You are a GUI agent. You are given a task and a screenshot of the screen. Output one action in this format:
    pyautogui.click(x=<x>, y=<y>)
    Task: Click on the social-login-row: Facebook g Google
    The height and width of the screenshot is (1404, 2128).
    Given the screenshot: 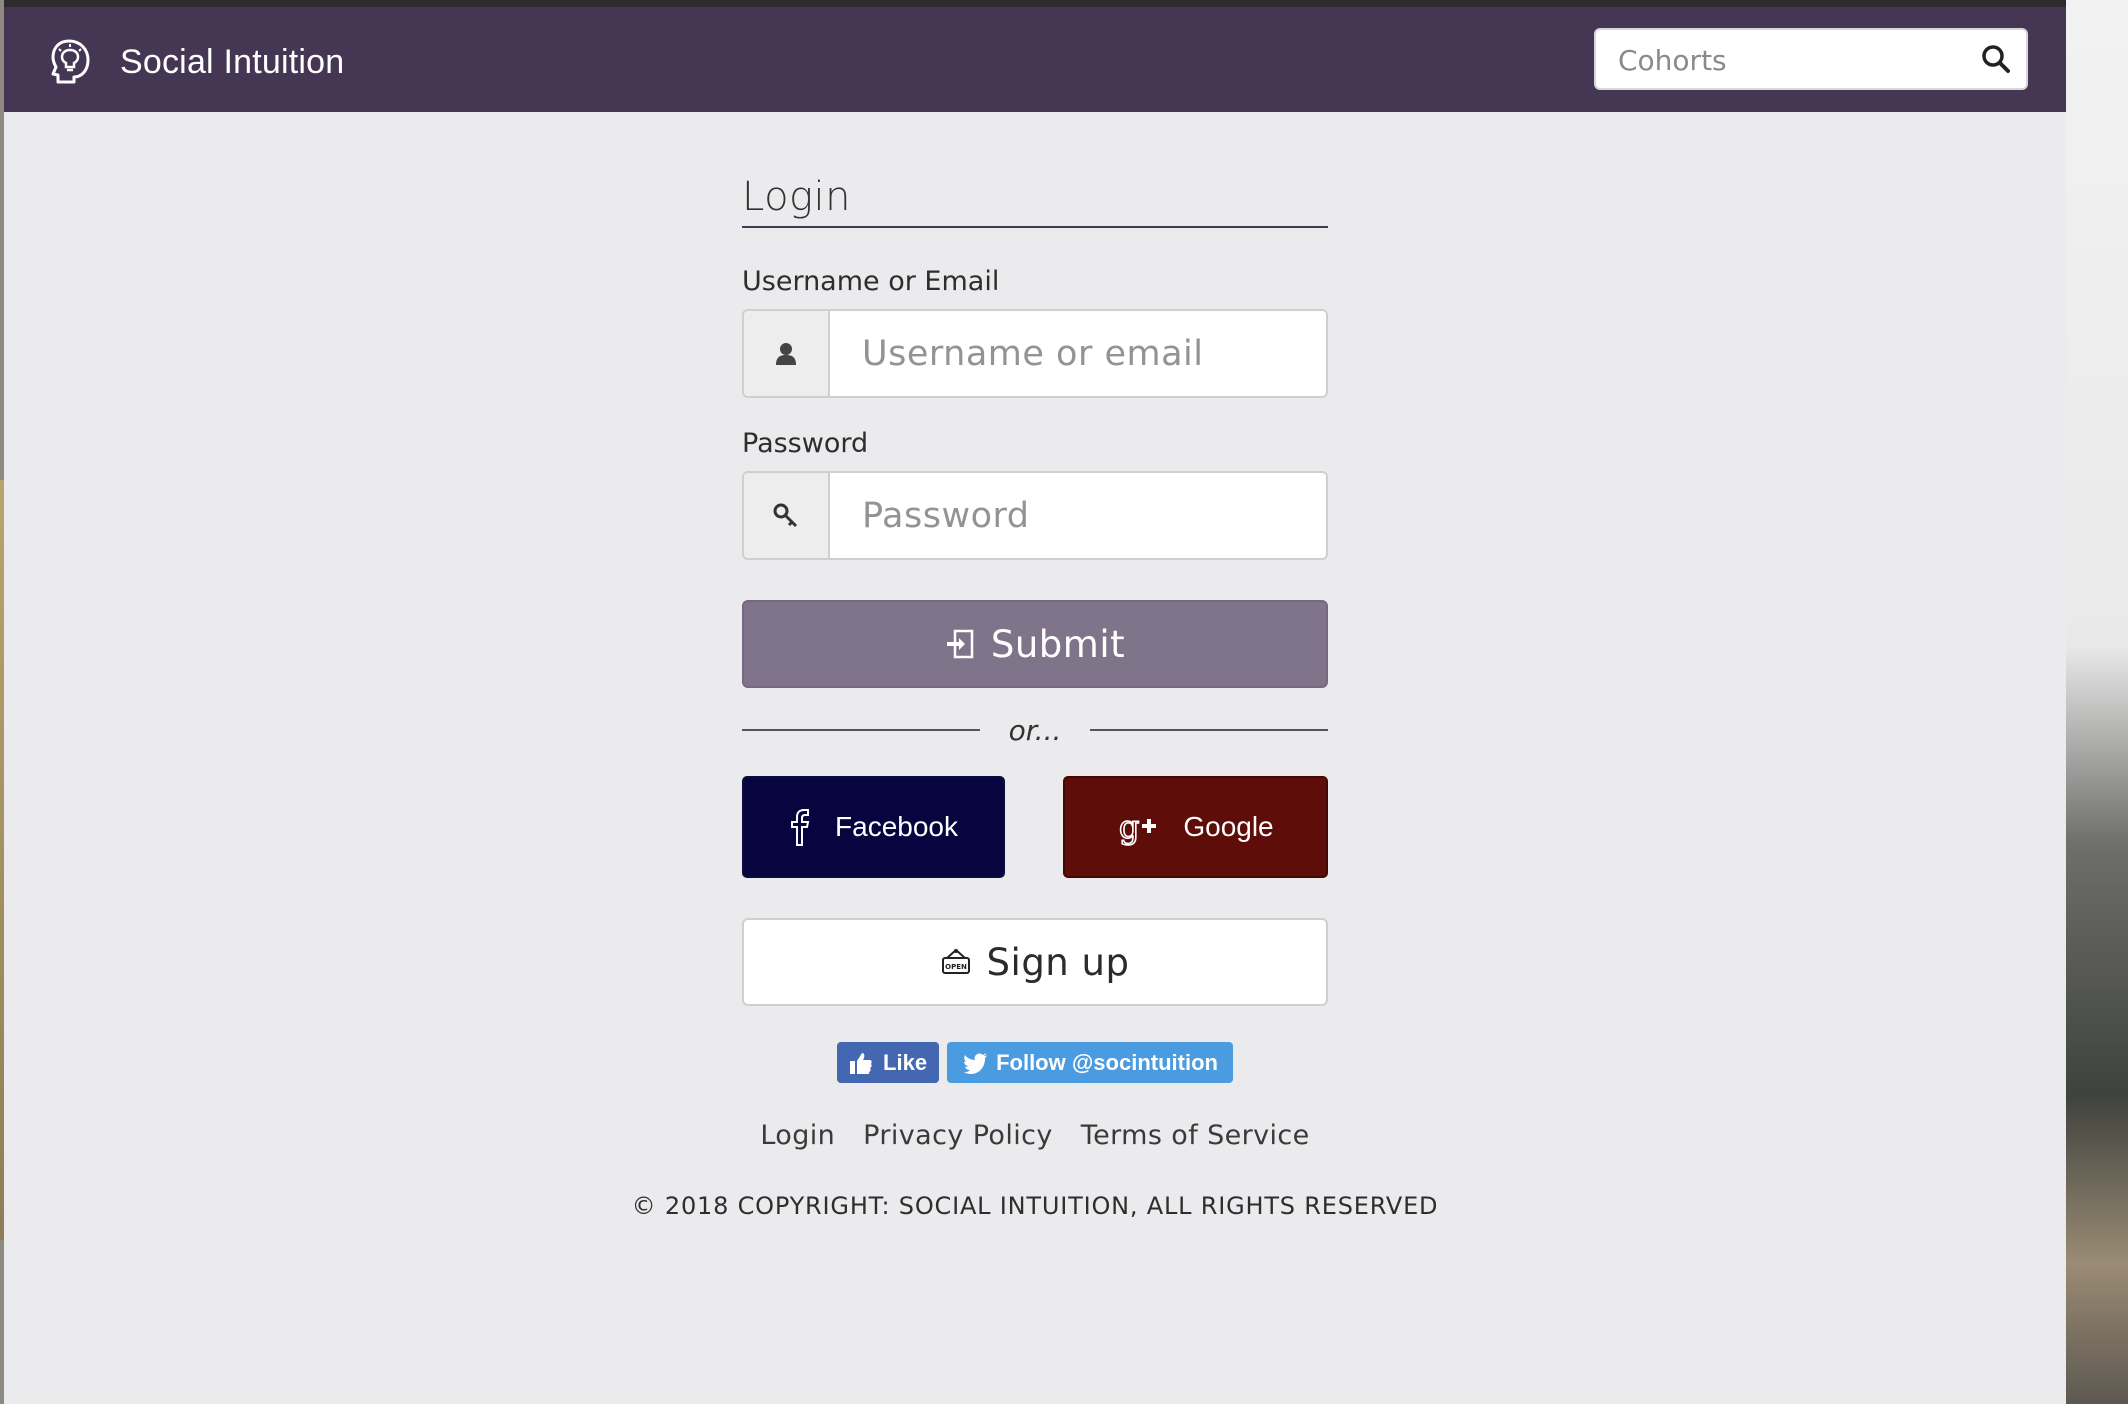 What is the action you would take?
    pyautogui.click(x=1035, y=827)
    